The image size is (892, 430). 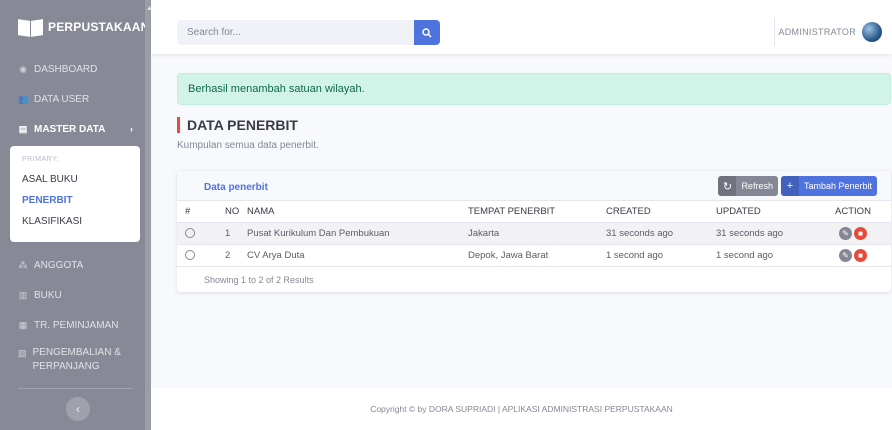 What do you see at coordinates (789, 186) in the screenshot?
I see `plus-icon: +` at bounding box center [789, 186].